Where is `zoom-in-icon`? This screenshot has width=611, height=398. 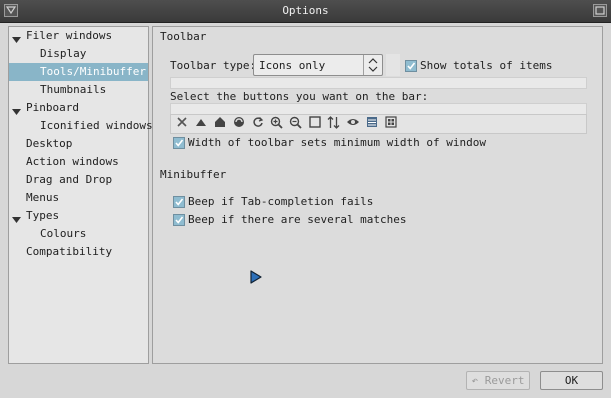 zoom-in-icon is located at coordinates (276, 124).